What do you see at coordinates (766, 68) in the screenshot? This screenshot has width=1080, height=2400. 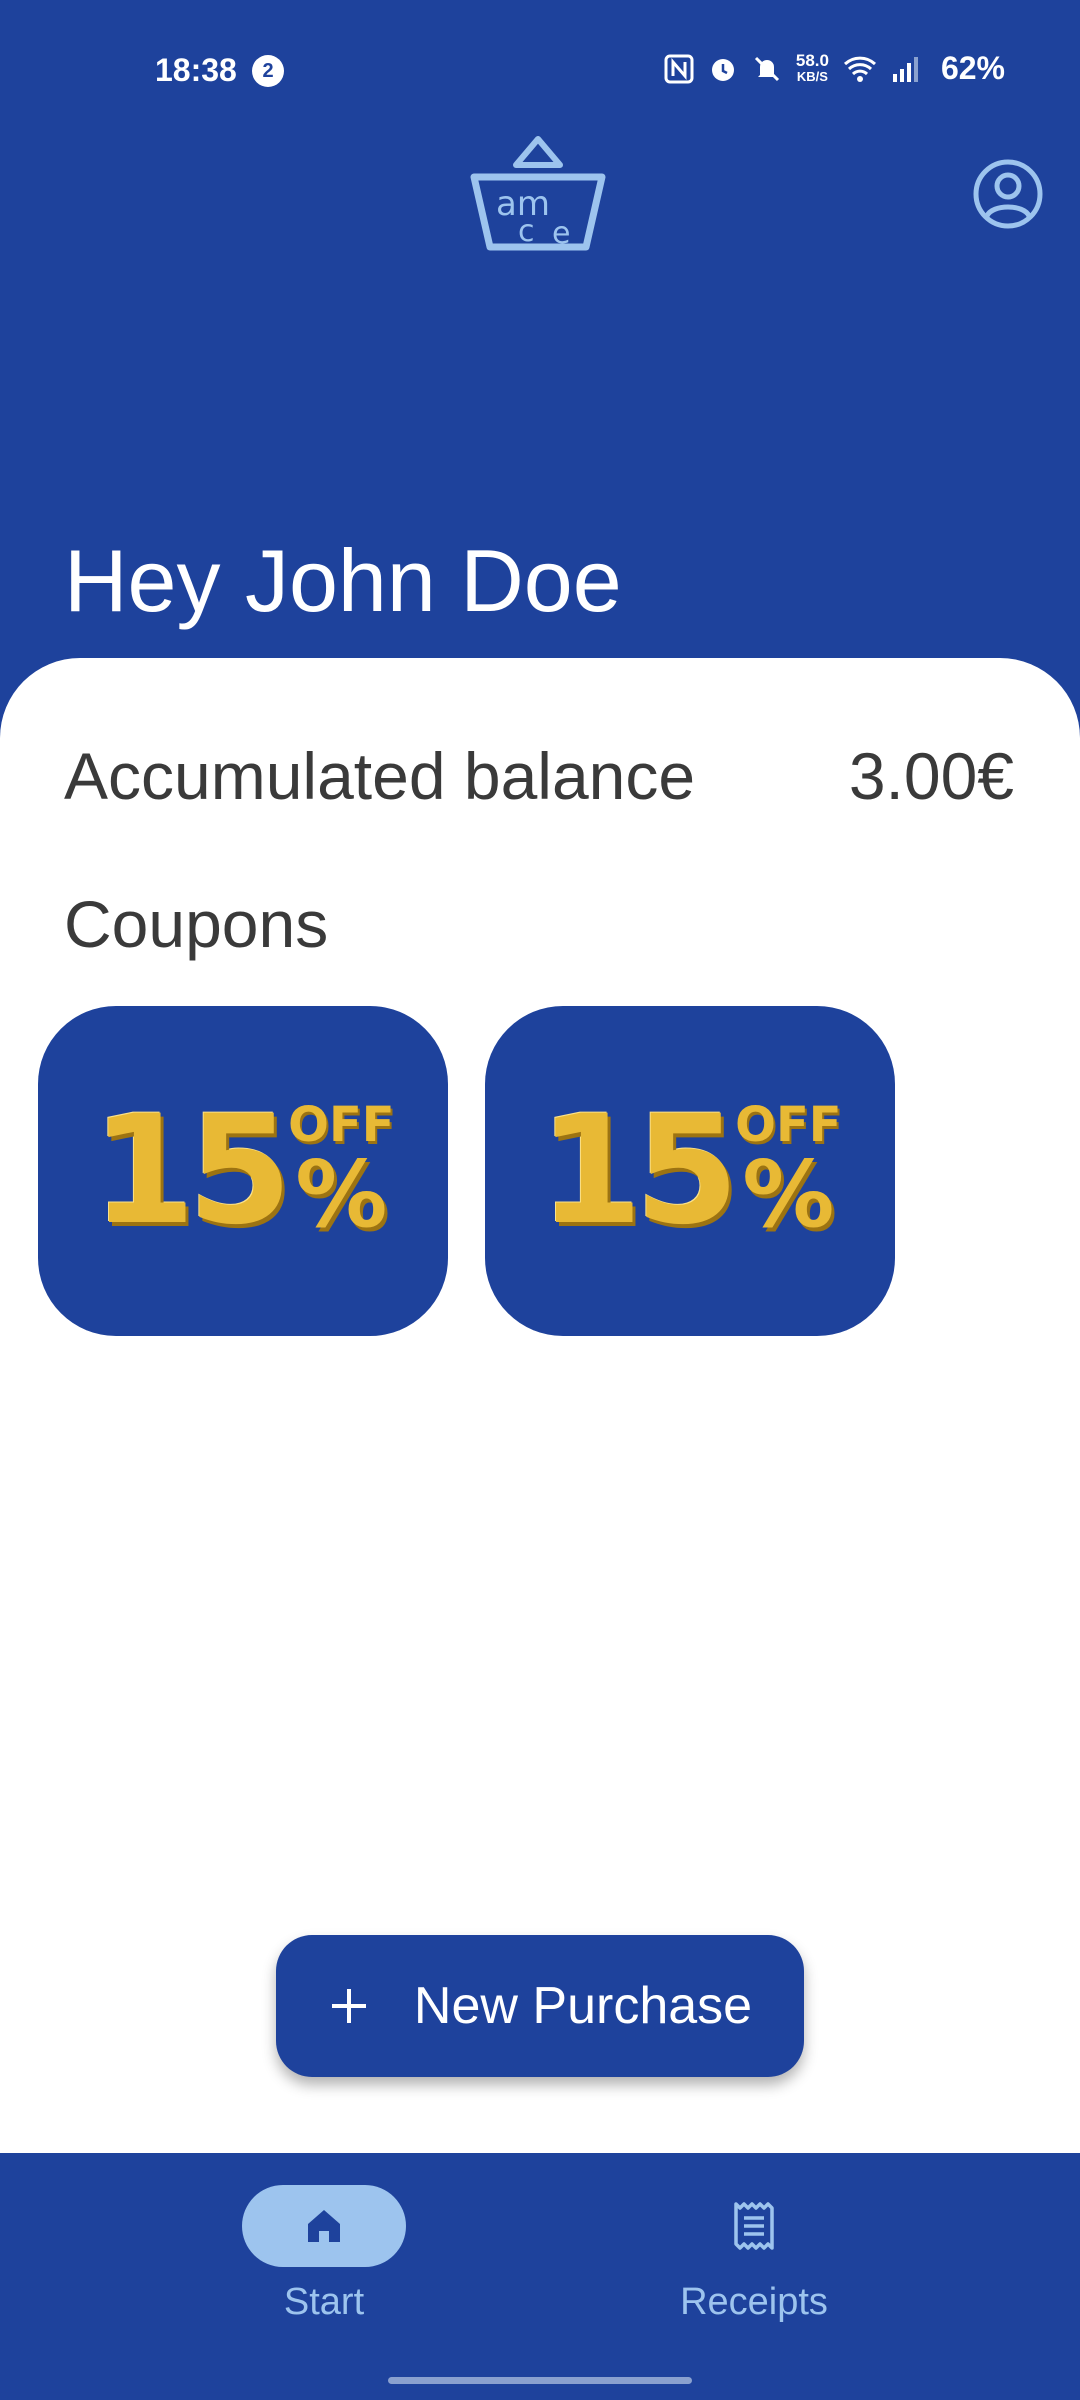 I see `mute-bell-icon` at bounding box center [766, 68].